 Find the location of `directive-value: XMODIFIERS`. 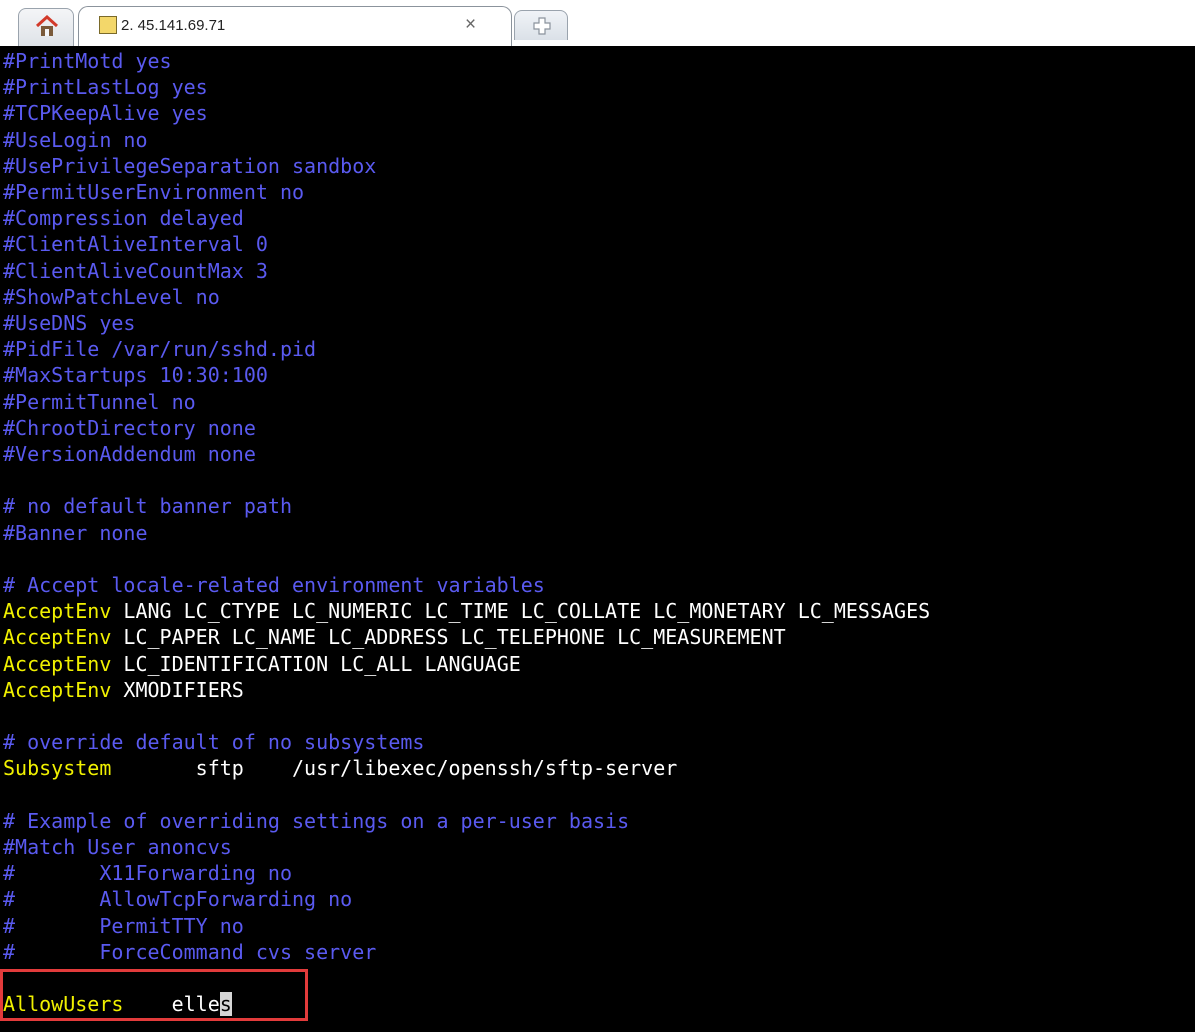

directive-value: XMODIFIERS is located at coordinates (177, 689).